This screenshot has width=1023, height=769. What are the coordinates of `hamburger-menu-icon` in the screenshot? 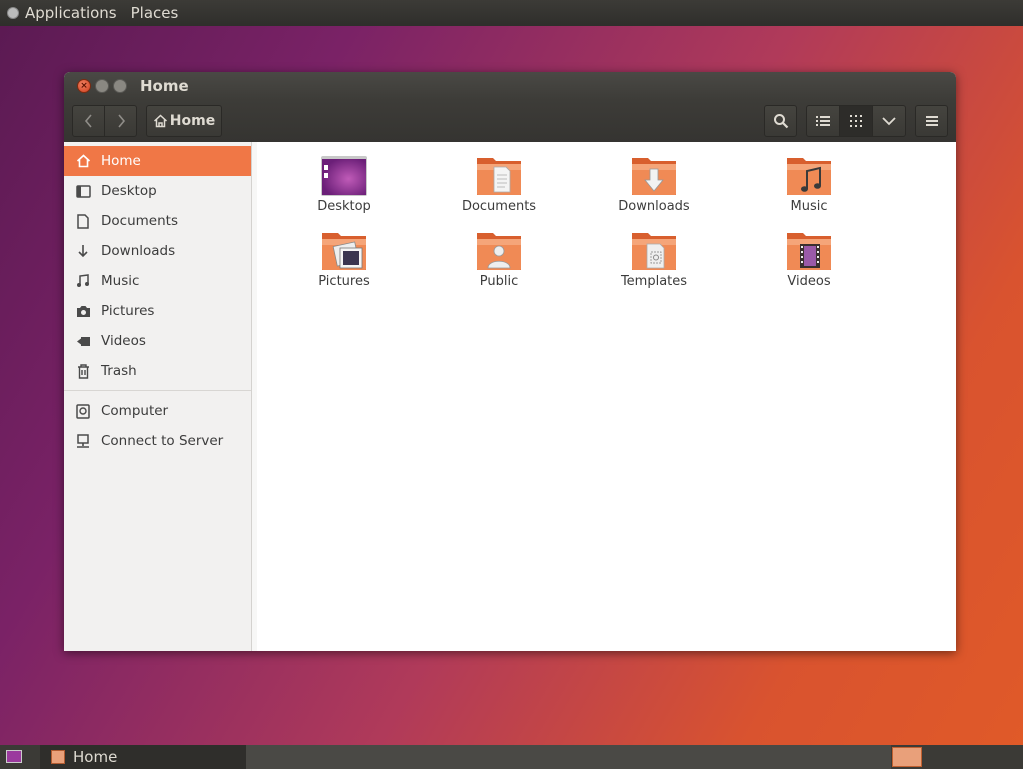 It's located at (931, 121).